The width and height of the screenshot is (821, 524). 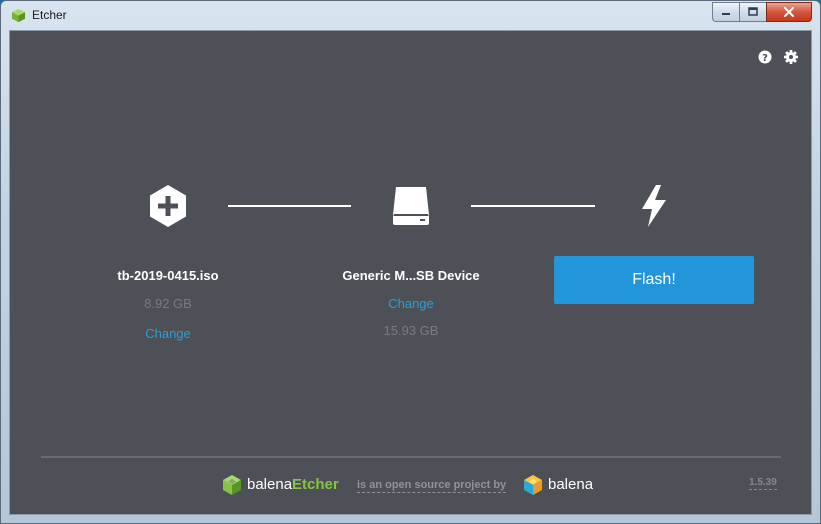 I want to click on brand-prefix: balena, so click(x=270, y=484).